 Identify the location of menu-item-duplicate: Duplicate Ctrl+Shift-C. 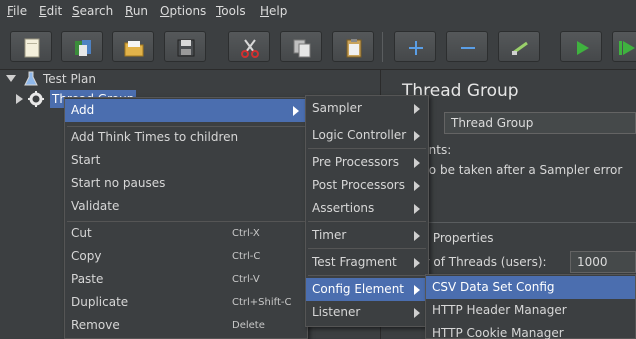
(186, 302).